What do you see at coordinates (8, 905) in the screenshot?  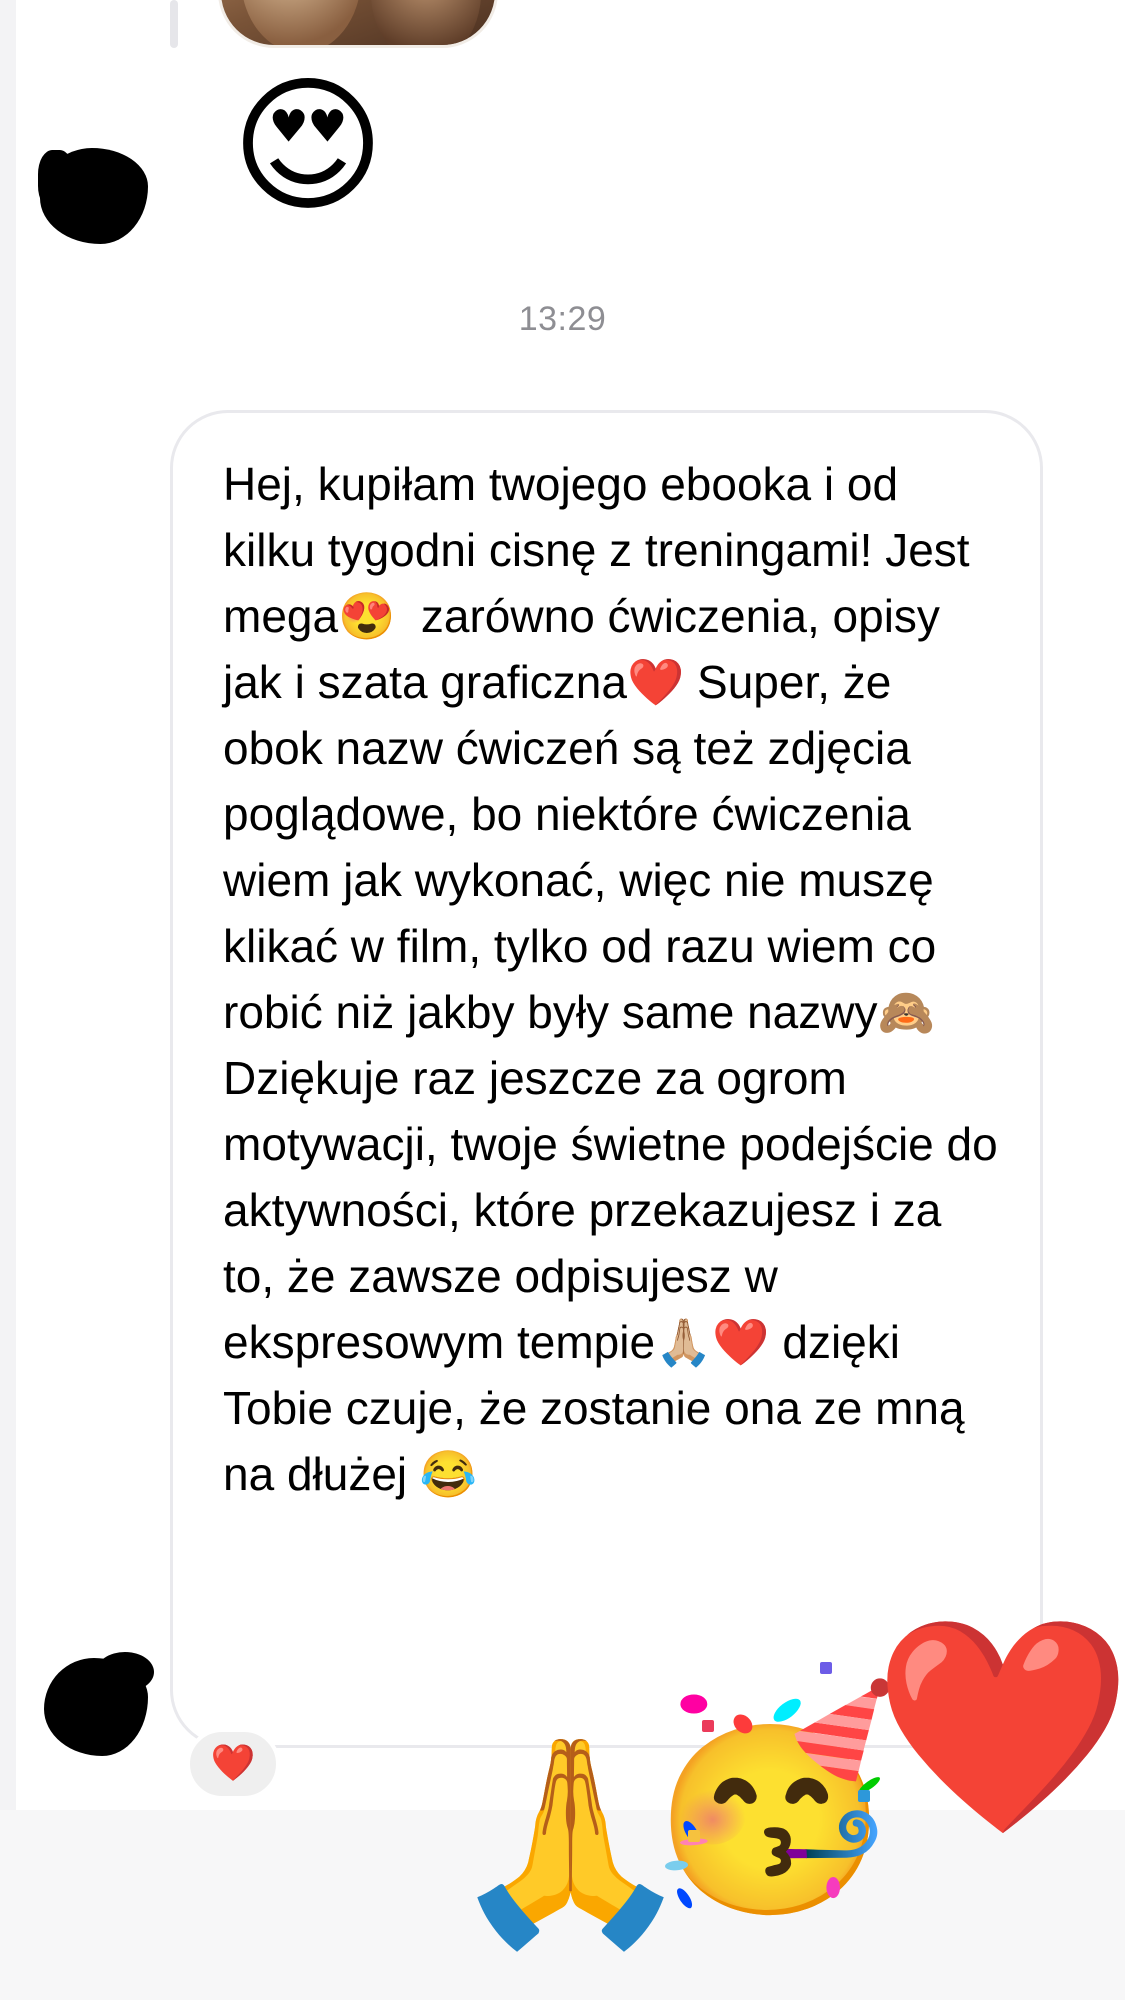 I see `left-edge-rail` at bounding box center [8, 905].